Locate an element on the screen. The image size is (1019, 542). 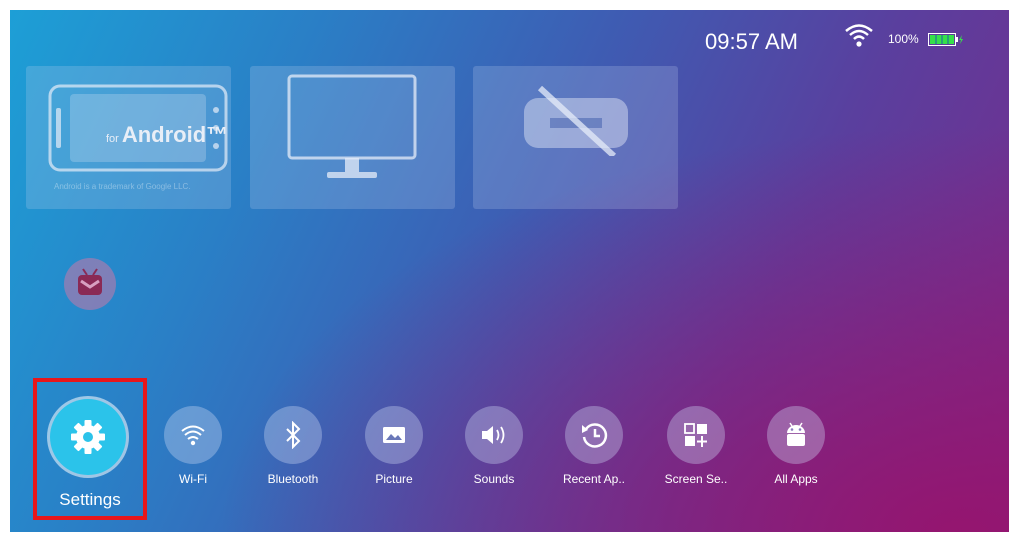
dock-label: All Apps is located at coordinates (796, 479).